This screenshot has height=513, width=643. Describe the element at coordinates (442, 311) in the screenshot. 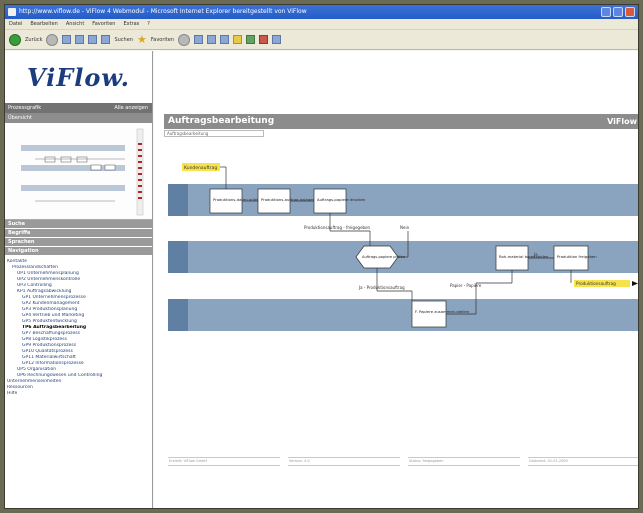

I see `process-7-label: F. Papiere zusammen-stellen` at that location.